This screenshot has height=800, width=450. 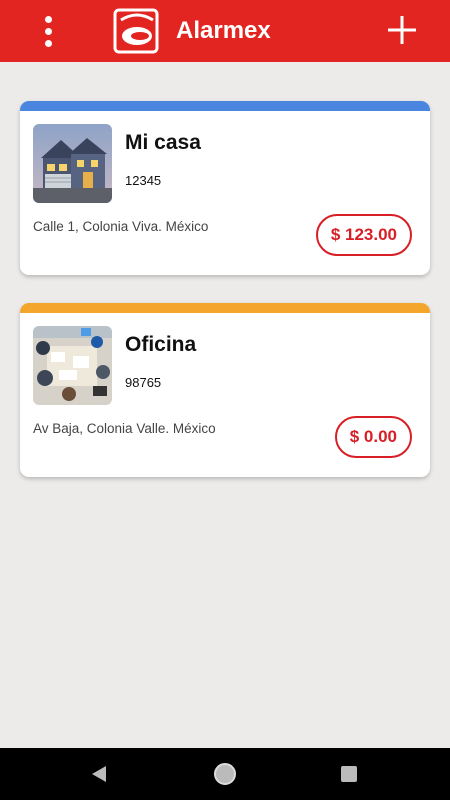 What do you see at coordinates (72, 163) in the screenshot?
I see `house-photo` at bounding box center [72, 163].